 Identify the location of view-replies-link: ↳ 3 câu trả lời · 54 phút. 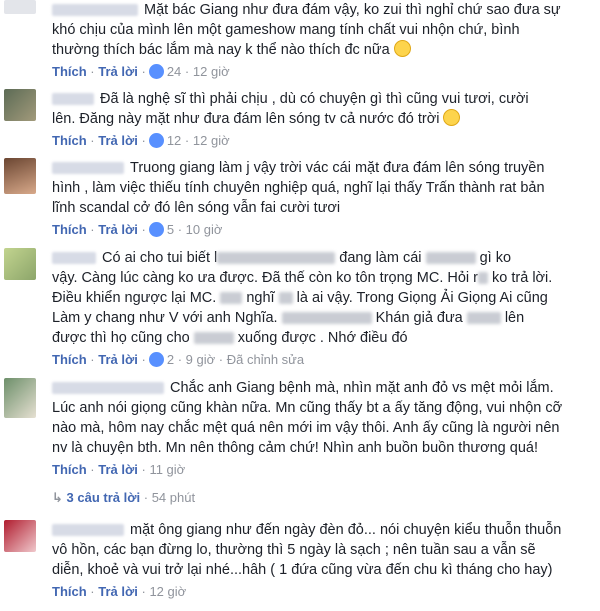
(123, 498).